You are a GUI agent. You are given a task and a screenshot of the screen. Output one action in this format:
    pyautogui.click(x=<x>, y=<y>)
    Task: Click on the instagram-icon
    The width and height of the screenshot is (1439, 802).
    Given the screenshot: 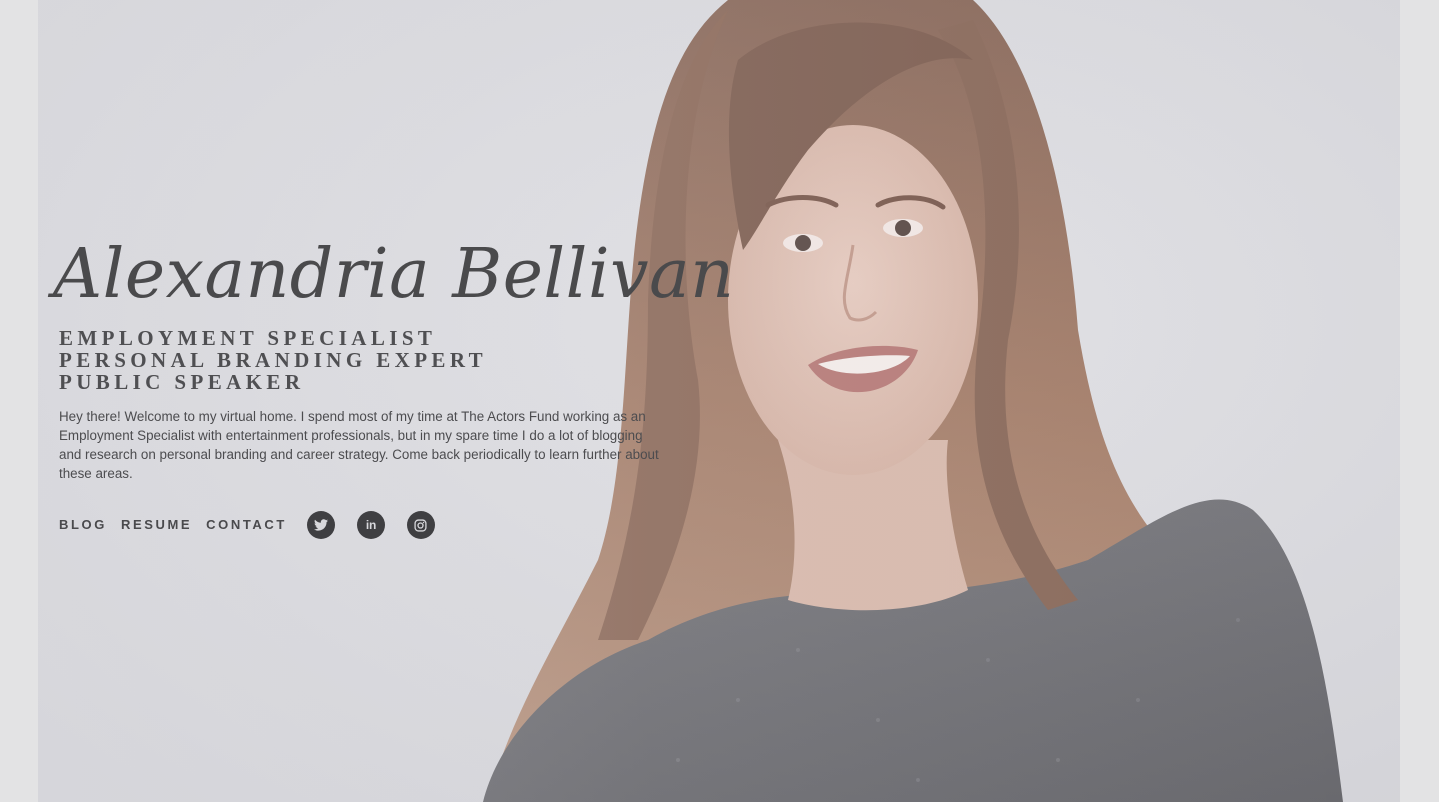 What is the action you would take?
    pyautogui.click(x=421, y=525)
    